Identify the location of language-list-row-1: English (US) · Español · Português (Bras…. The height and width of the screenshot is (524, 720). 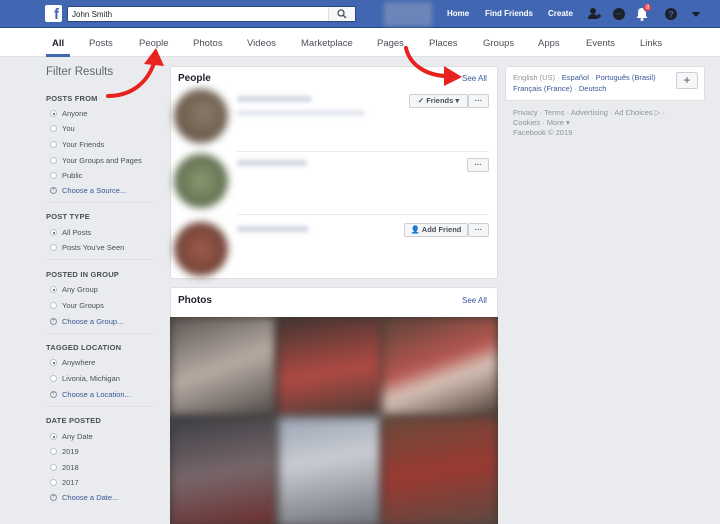
(584, 77).